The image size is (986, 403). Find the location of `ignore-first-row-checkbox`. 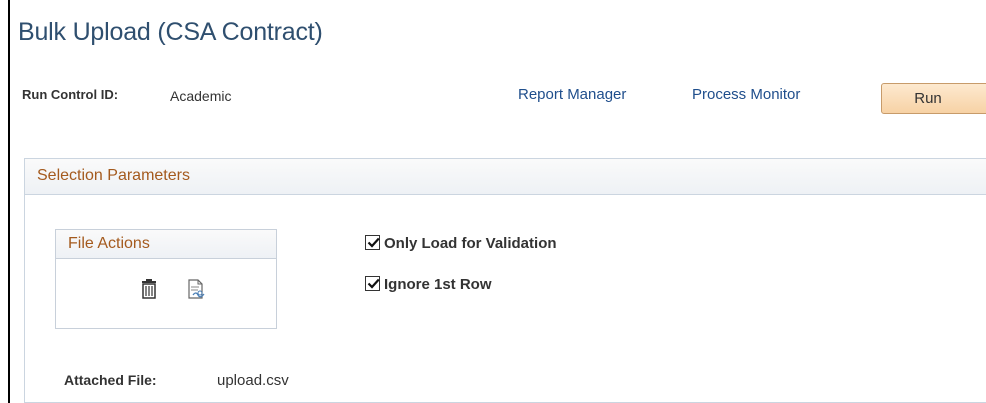

ignore-first-row-checkbox is located at coordinates (372, 283).